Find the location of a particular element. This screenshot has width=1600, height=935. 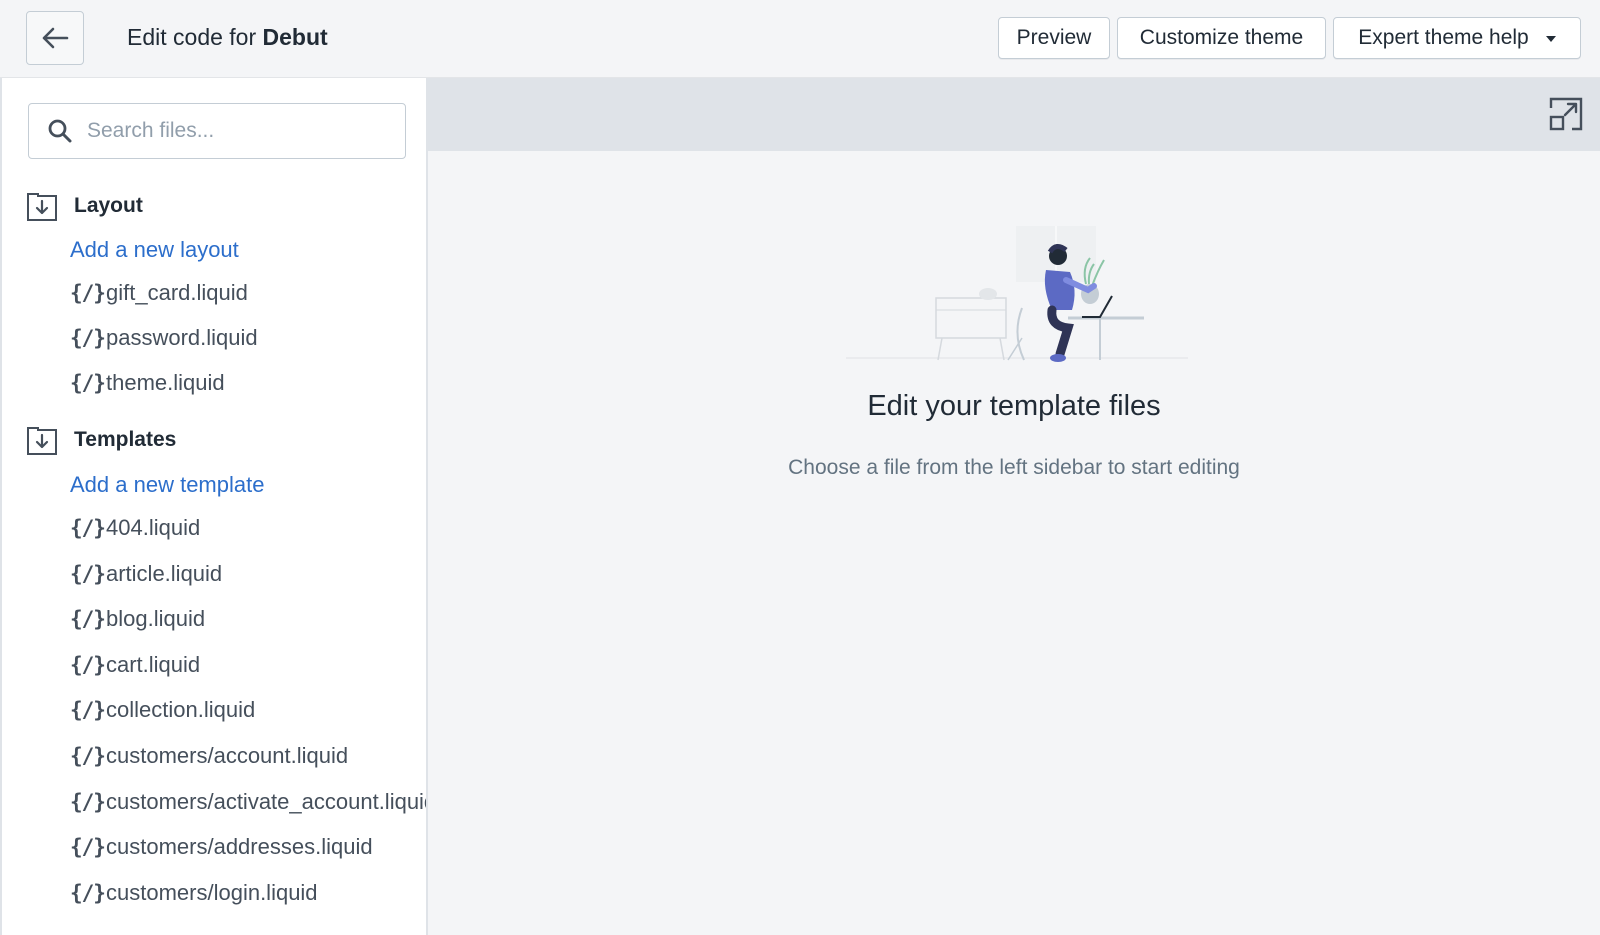

empty-state-title: Edit your template files is located at coordinates (1014, 406).